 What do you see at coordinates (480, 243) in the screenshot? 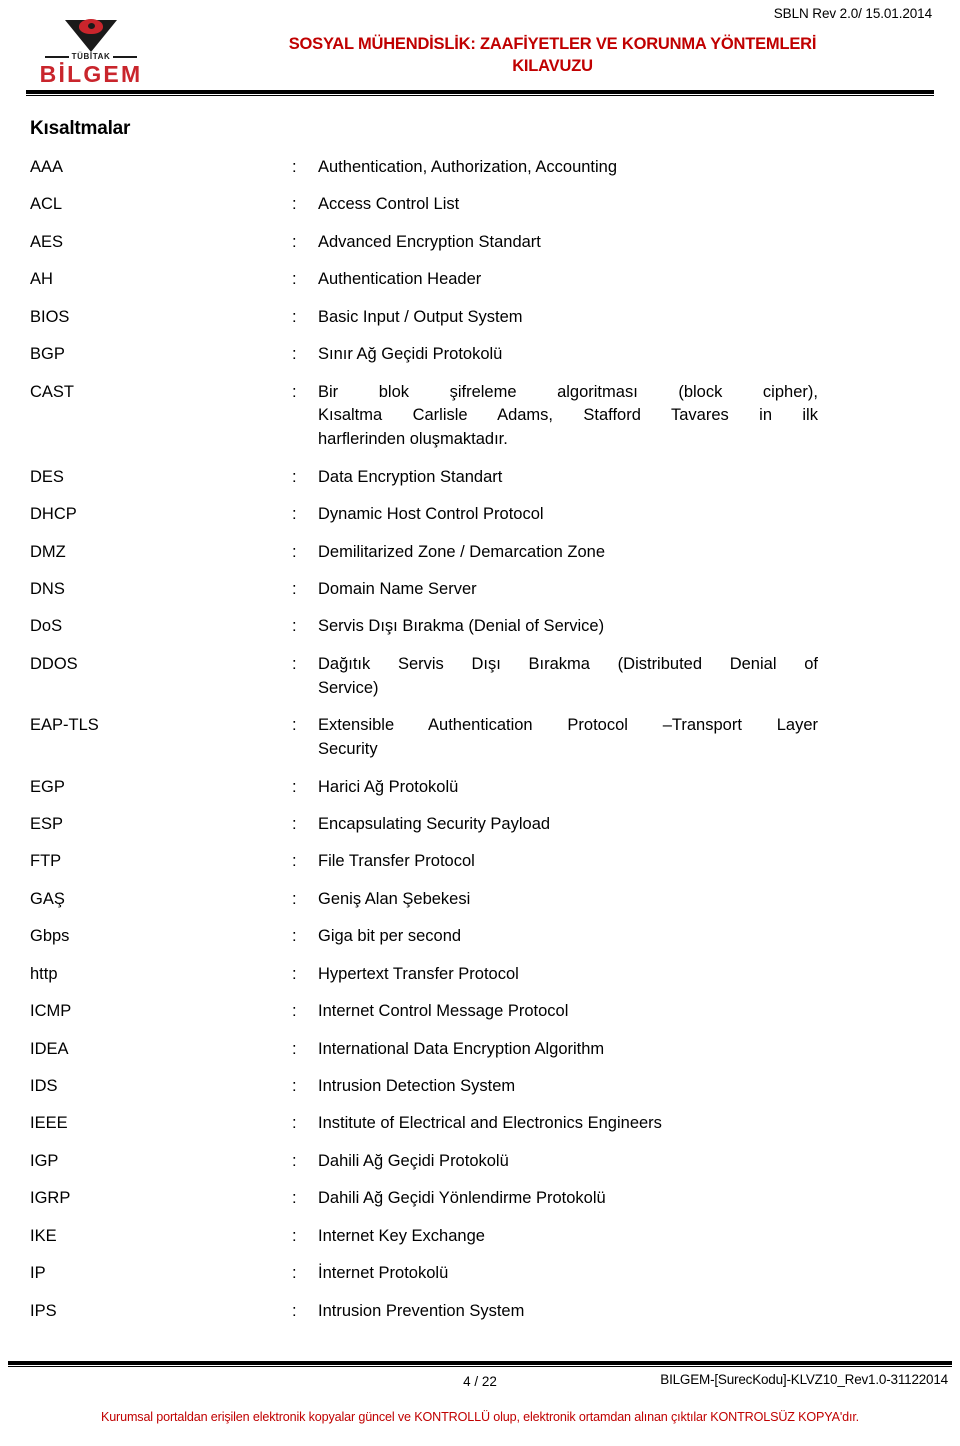
I see `abbreviation-row: AES: Advanced Encryption Standart` at bounding box center [480, 243].